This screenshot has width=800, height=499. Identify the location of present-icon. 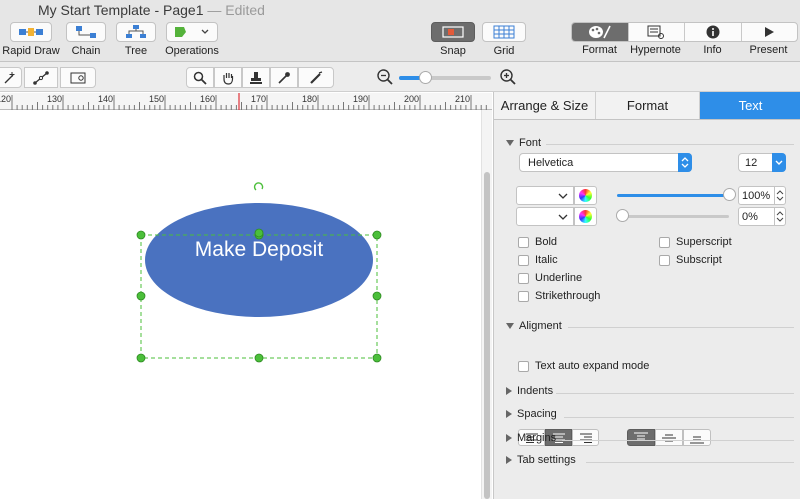
(770, 32).